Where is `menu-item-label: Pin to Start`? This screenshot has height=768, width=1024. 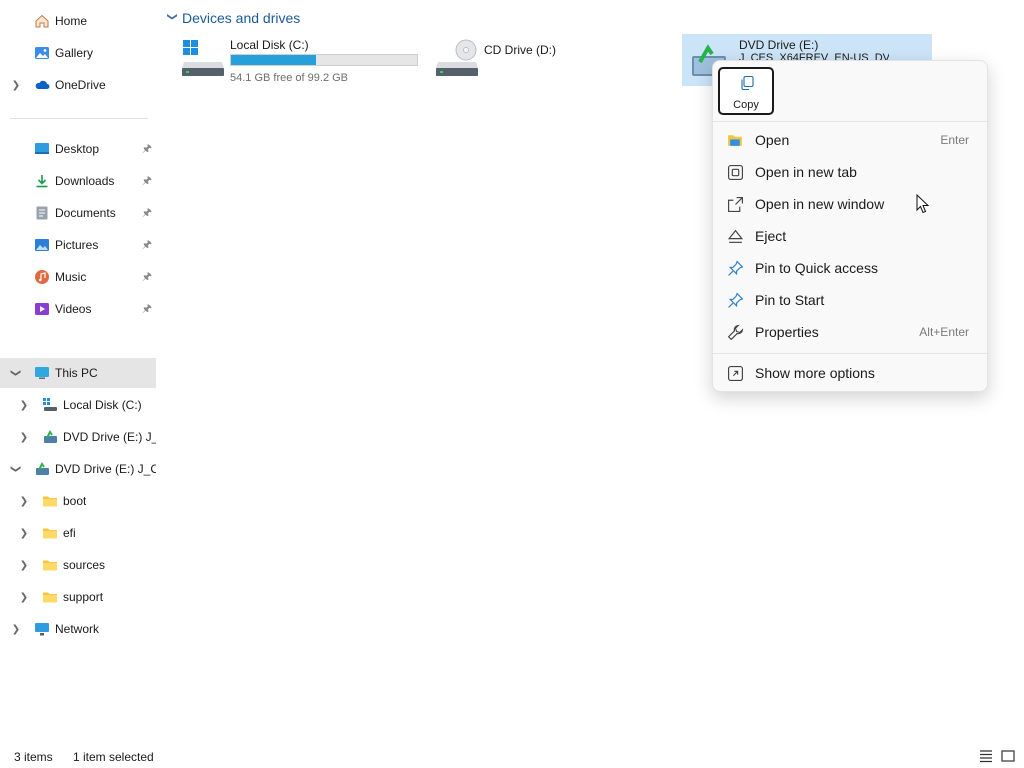 menu-item-label: Pin to Start is located at coordinates (790, 300).